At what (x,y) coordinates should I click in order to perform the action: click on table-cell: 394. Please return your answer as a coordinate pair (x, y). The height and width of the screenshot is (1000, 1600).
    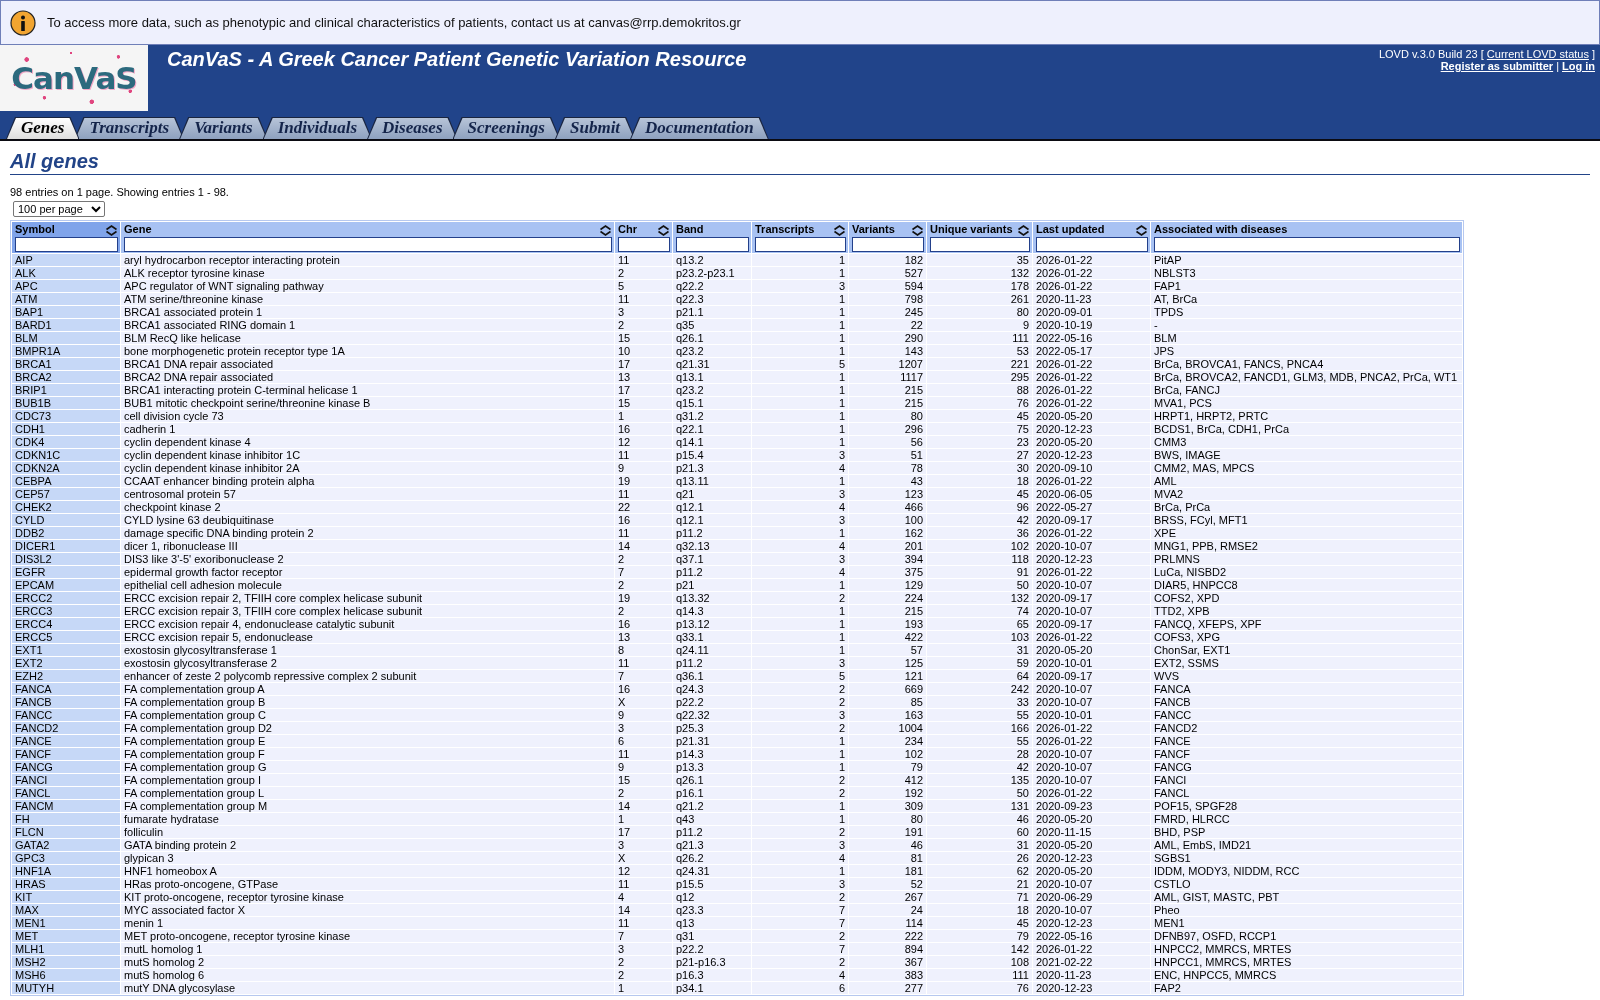
    Looking at the image, I should click on (887, 559).